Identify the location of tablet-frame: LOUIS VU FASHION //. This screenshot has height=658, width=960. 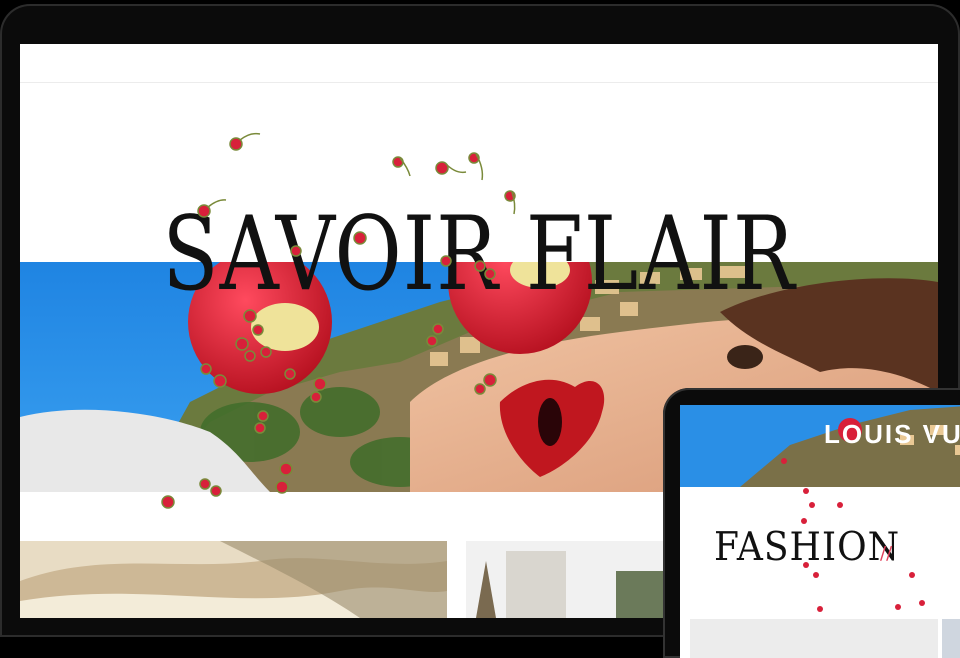
(811, 523).